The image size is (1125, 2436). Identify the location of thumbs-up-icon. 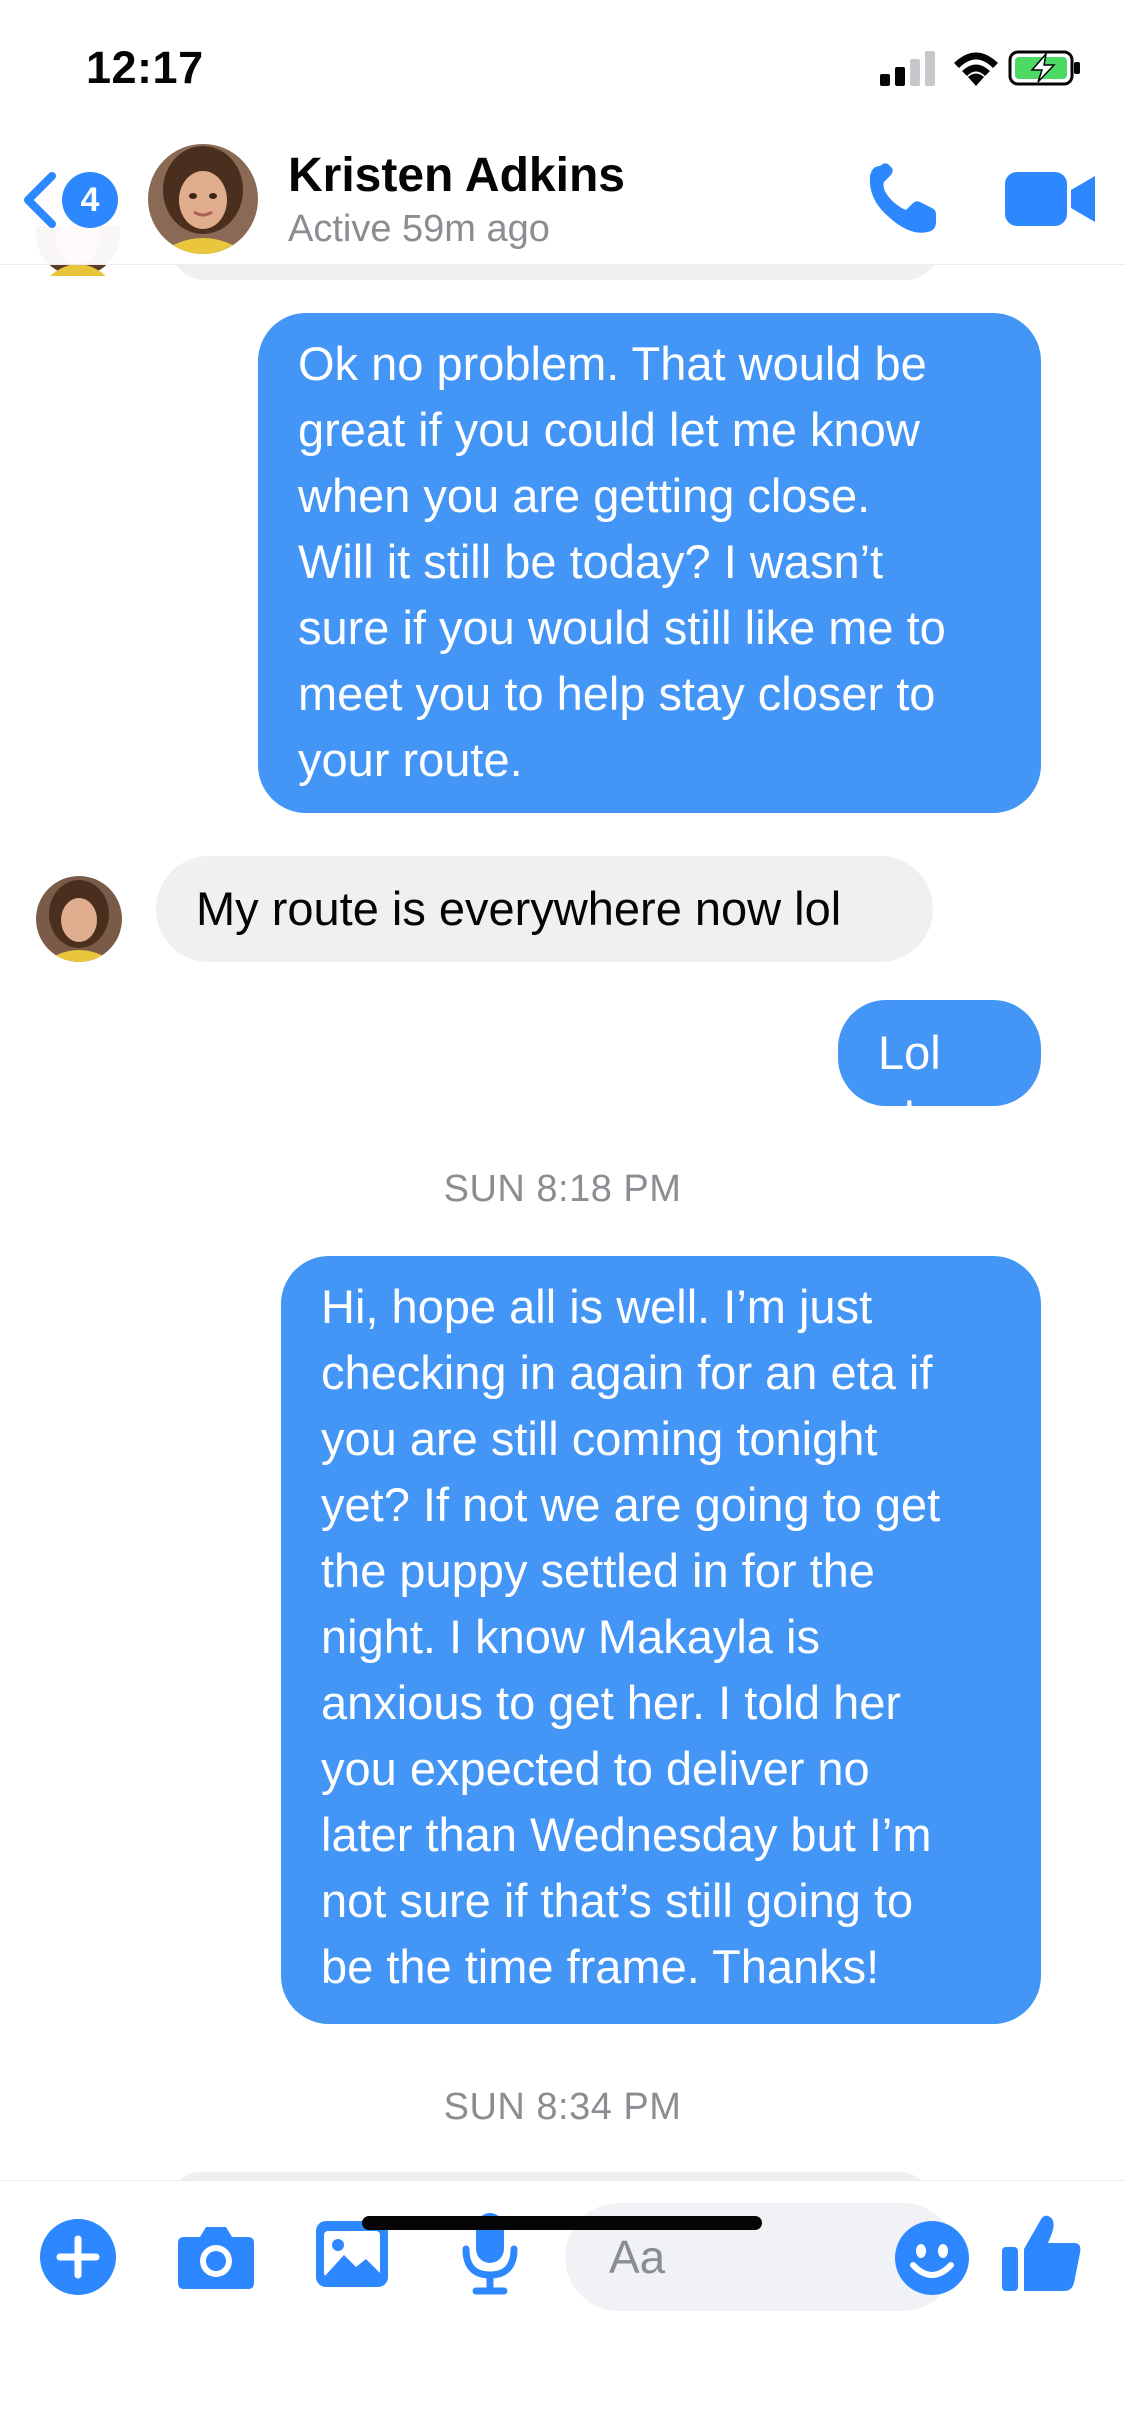
(1042, 2253).